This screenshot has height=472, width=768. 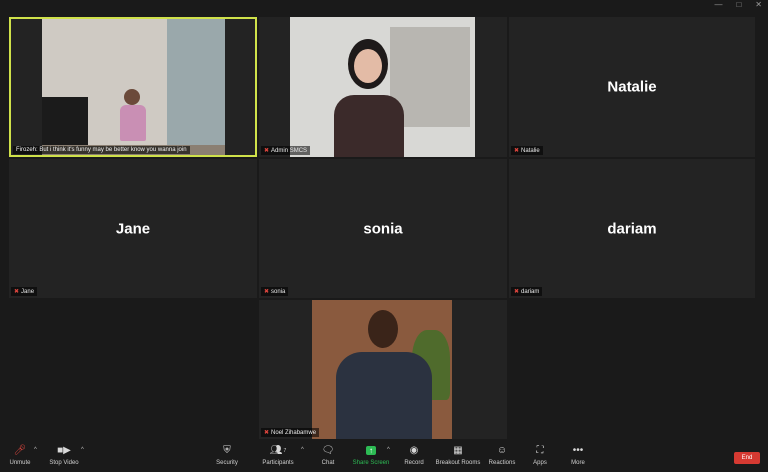 I want to click on shield-icon: ⛨, so click(x=227, y=450).